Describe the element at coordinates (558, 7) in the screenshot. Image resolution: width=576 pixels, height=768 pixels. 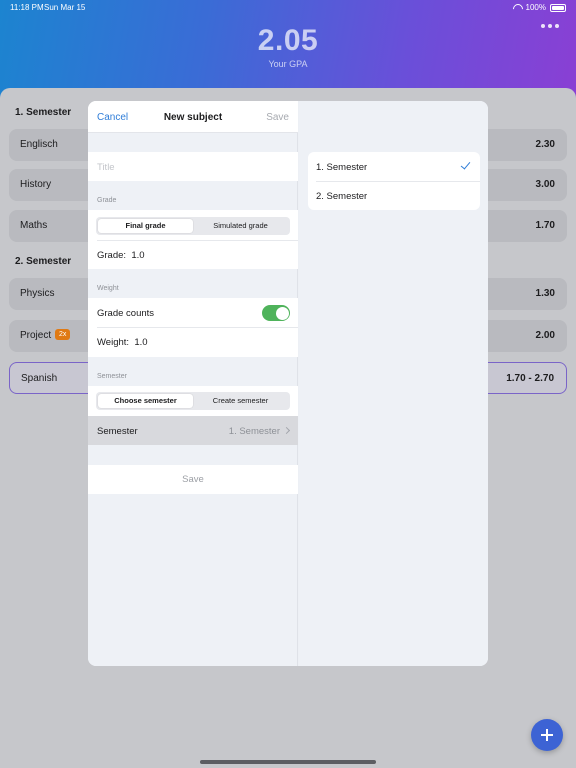
I see `battery-icon` at that location.